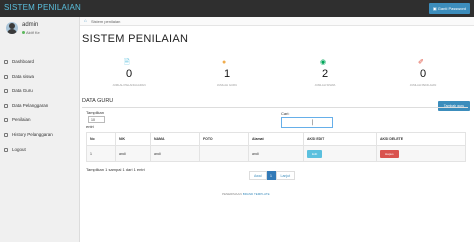 This screenshot has width=474, height=242. Describe the element at coordinates (315, 153) in the screenshot. I see `edit-button: Edit` at that location.